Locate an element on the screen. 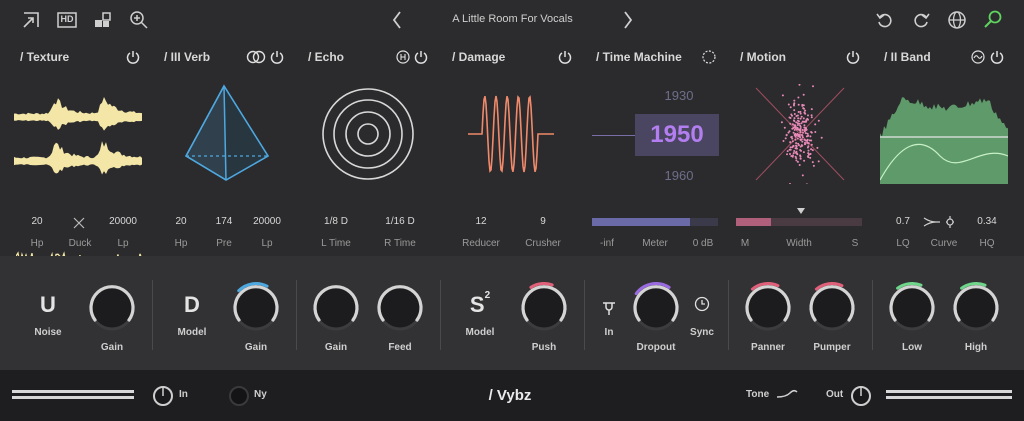 Image resolution: width=1024 pixels, height=421 pixels. verb-gain-knob is located at coordinates (256, 308).